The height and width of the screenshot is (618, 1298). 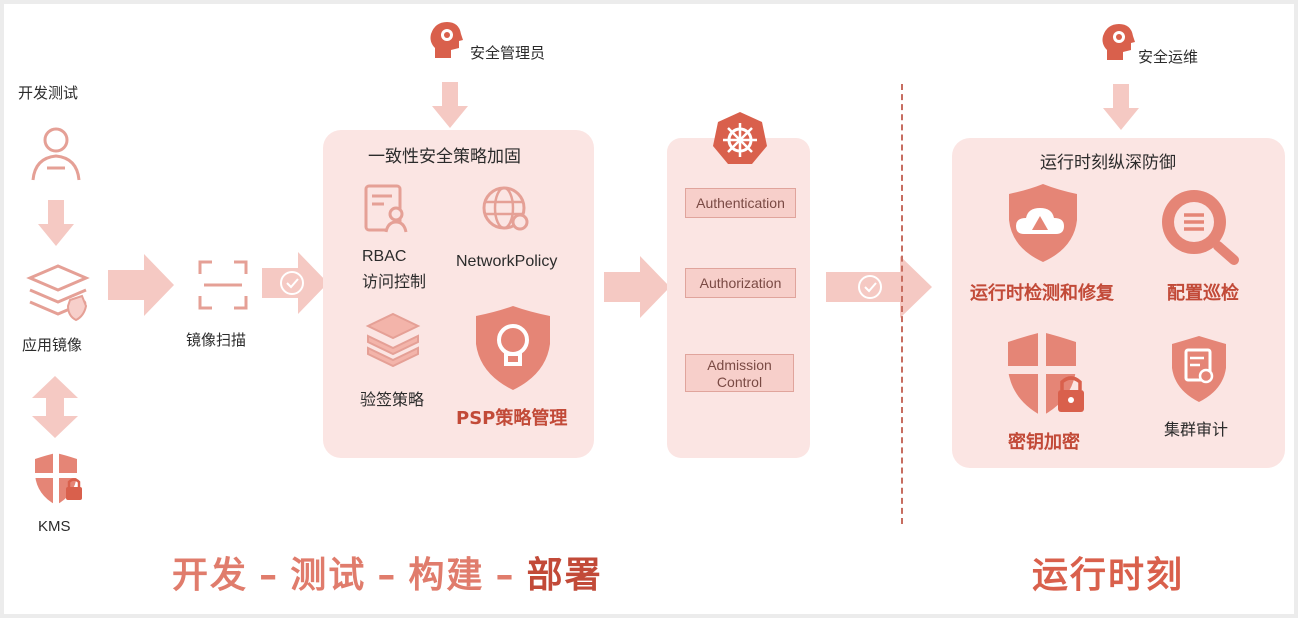 I want to click on network-policy-label: NetworkPolicy, so click(x=507, y=261).